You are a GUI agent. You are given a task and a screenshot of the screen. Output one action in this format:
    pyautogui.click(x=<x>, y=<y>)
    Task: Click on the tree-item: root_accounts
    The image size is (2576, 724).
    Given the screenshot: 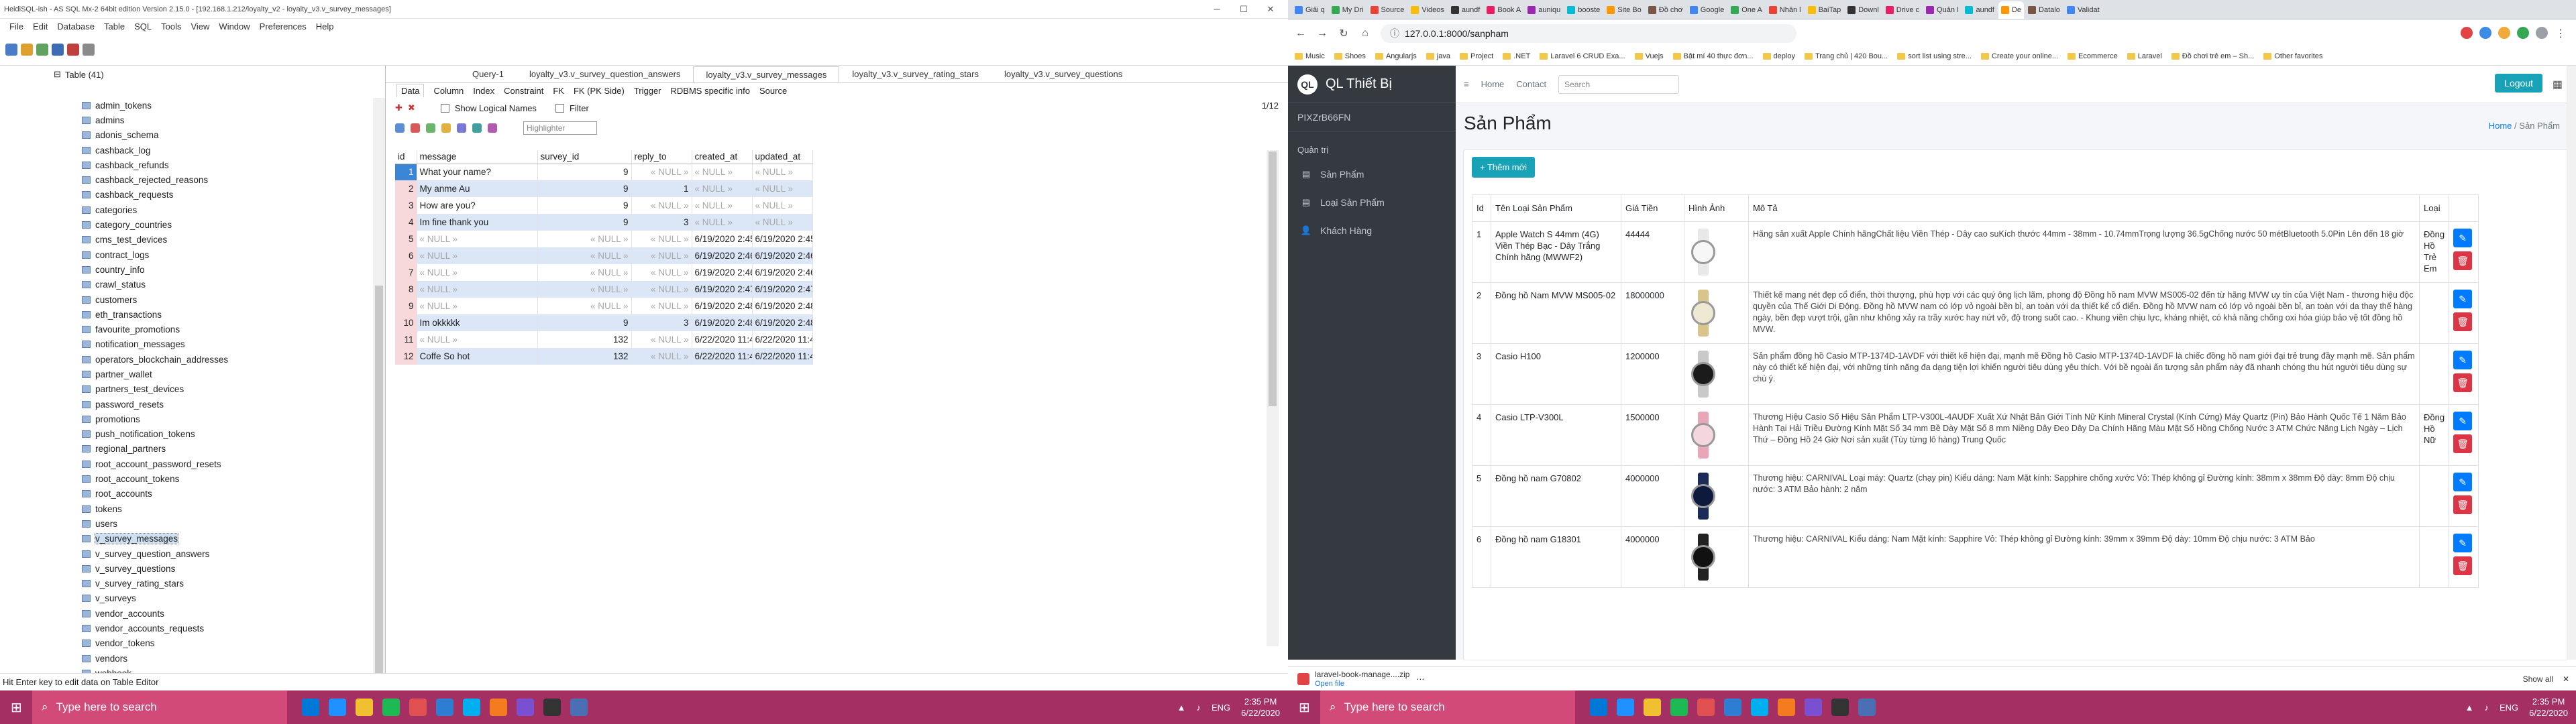 What is the action you would take?
    pyautogui.click(x=232, y=494)
    